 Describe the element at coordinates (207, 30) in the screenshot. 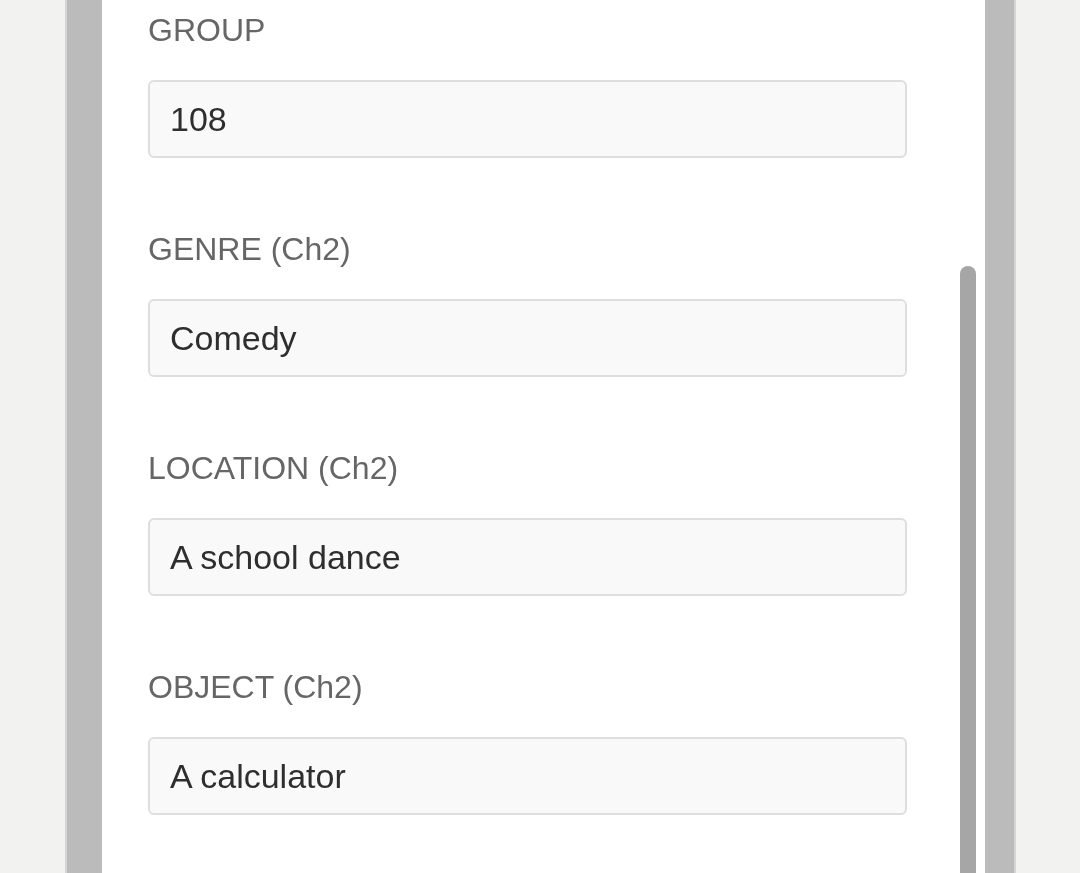

I see `field-label: GROUP` at that location.